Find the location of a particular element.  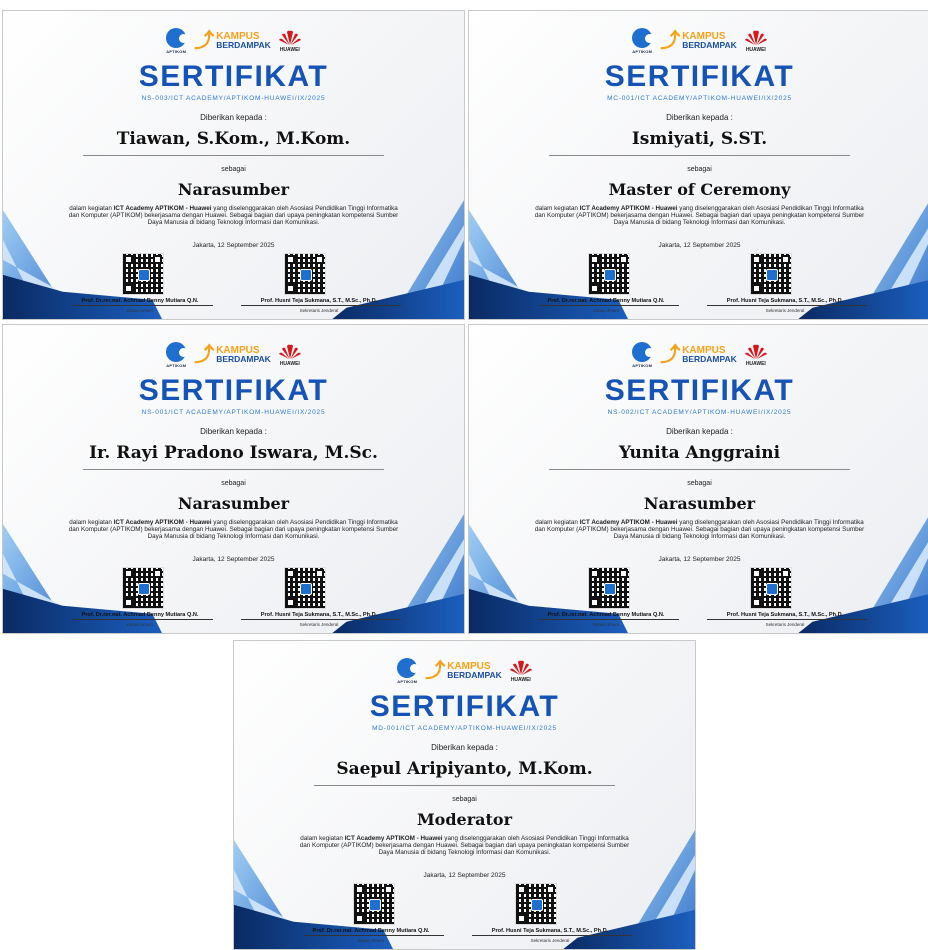

as-label: sebagai is located at coordinates (233, 483).